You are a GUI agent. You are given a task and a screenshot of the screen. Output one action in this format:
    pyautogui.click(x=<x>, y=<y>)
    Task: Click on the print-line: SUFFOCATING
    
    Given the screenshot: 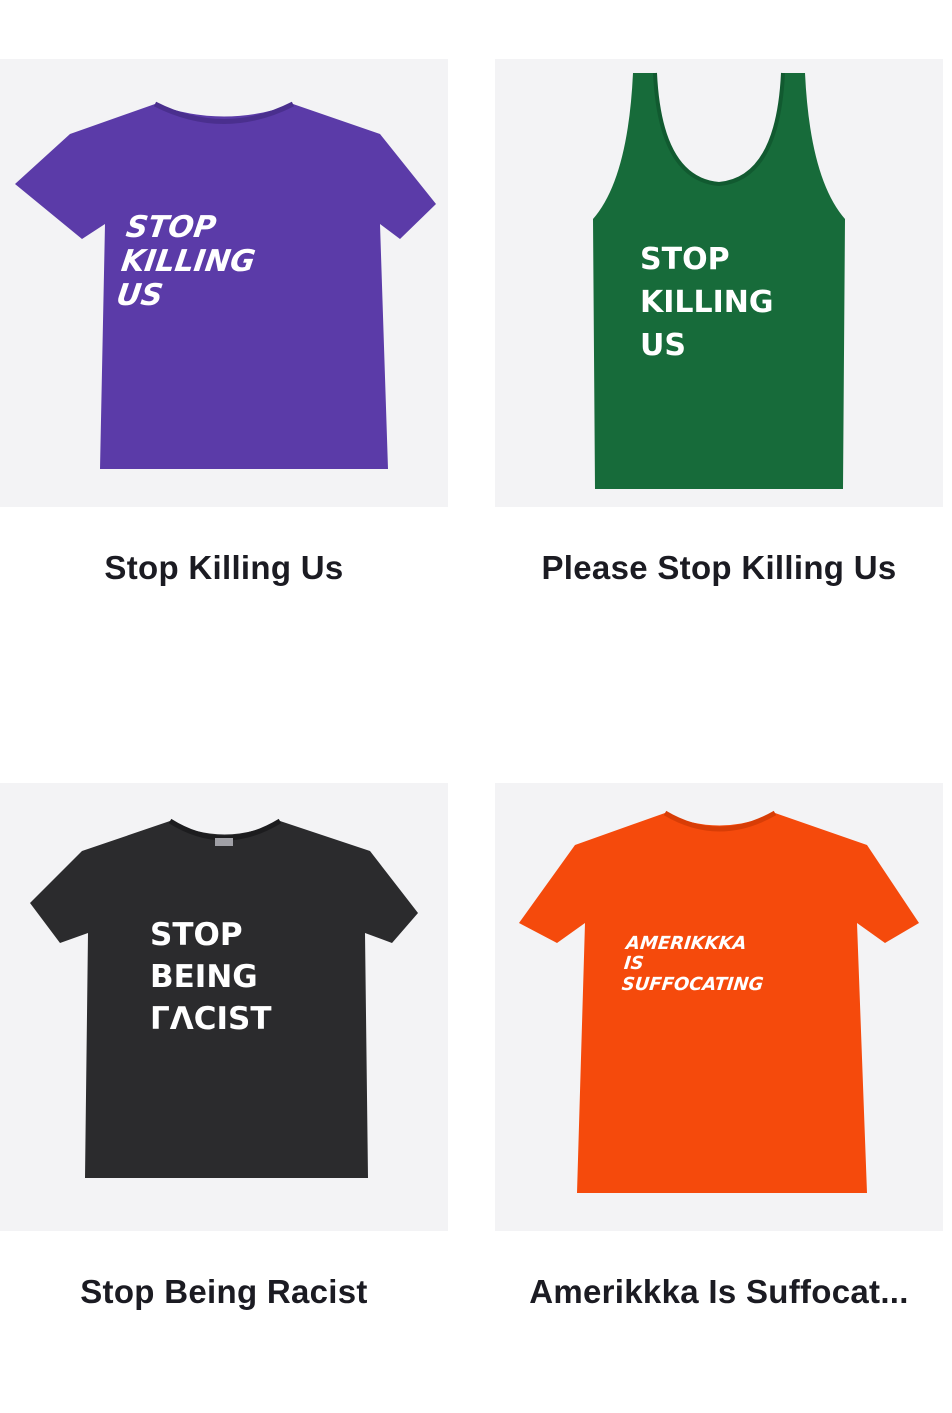 What is the action you would take?
    pyautogui.click(x=693, y=984)
    